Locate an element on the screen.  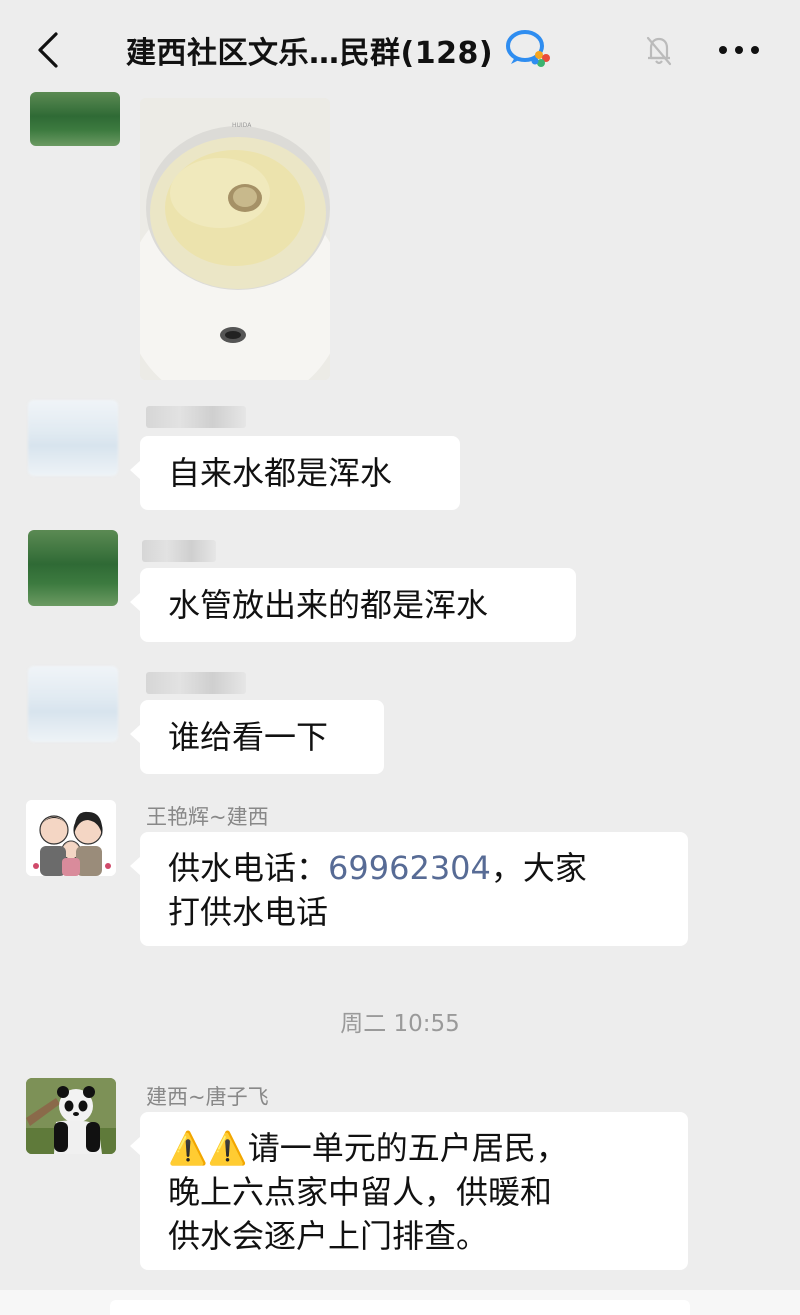
chat-title: 建西社区文乐…民群(128) is located at coordinates (310, 53).